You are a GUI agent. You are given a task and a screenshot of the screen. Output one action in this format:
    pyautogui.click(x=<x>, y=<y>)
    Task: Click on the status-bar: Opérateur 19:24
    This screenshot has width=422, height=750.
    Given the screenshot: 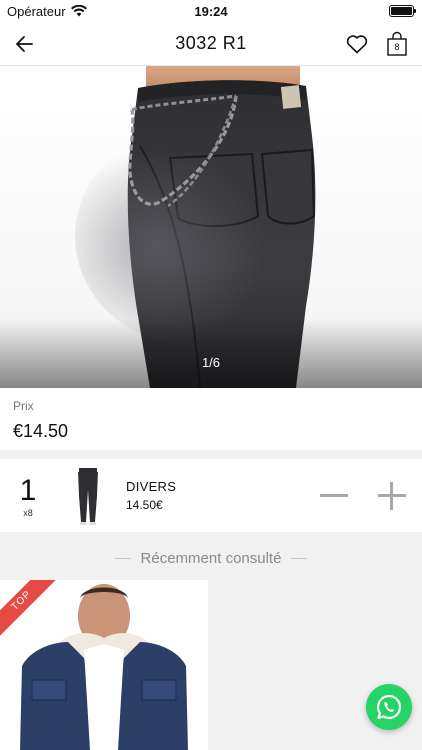 What is the action you would take?
    pyautogui.click(x=211, y=11)
    